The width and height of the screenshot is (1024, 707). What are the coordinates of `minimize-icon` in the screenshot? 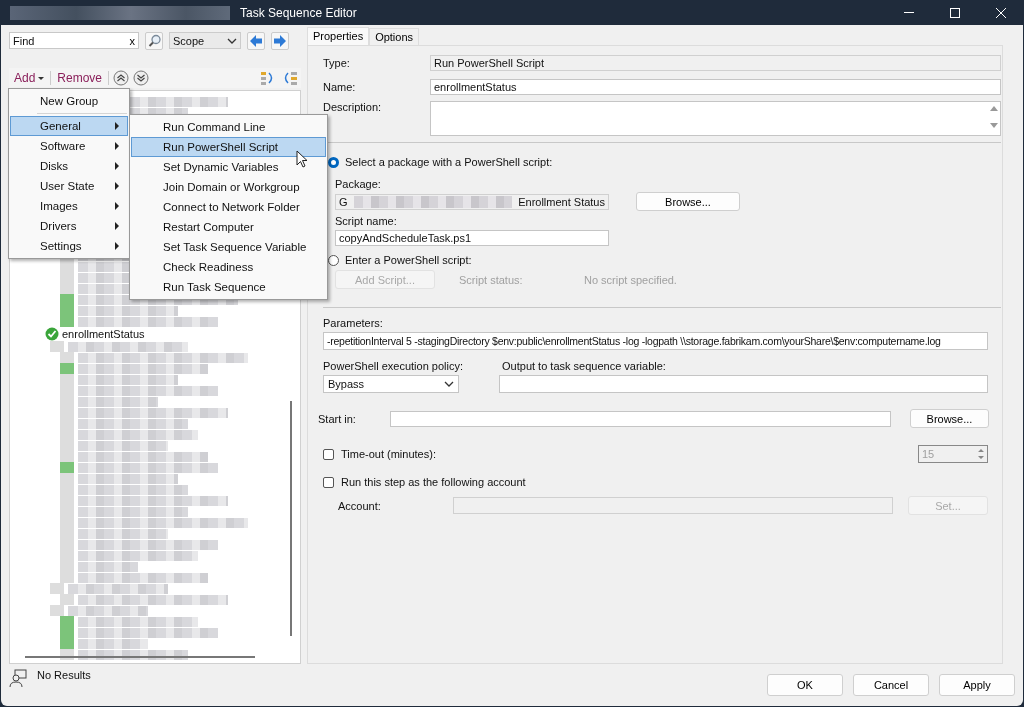 It's located at (909, 12).